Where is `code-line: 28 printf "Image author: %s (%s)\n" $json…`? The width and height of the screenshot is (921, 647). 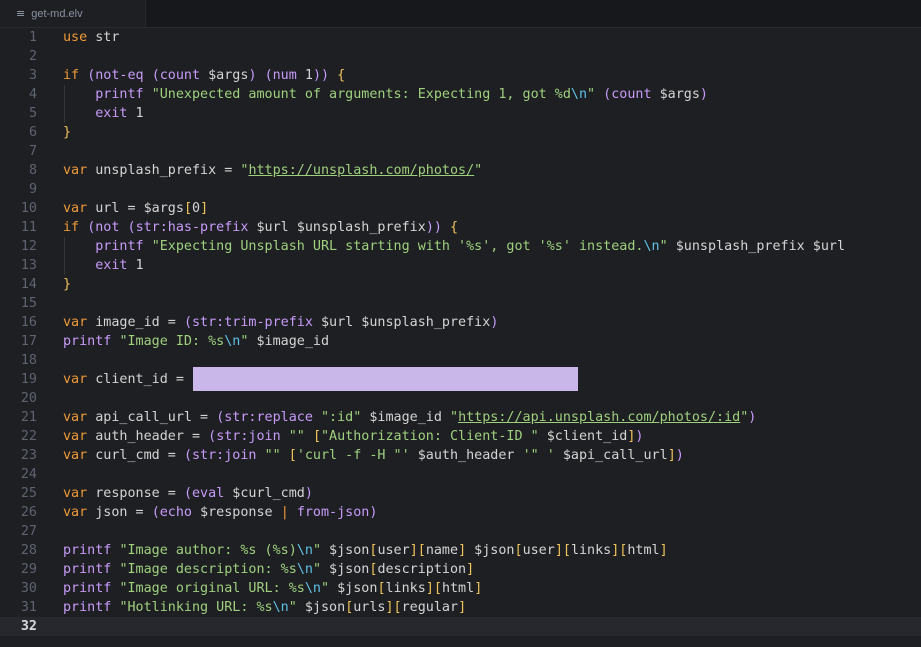 code-line: 28 printf "Image author: %s (%s)\n" $json… is located at coordinates (460, 550).